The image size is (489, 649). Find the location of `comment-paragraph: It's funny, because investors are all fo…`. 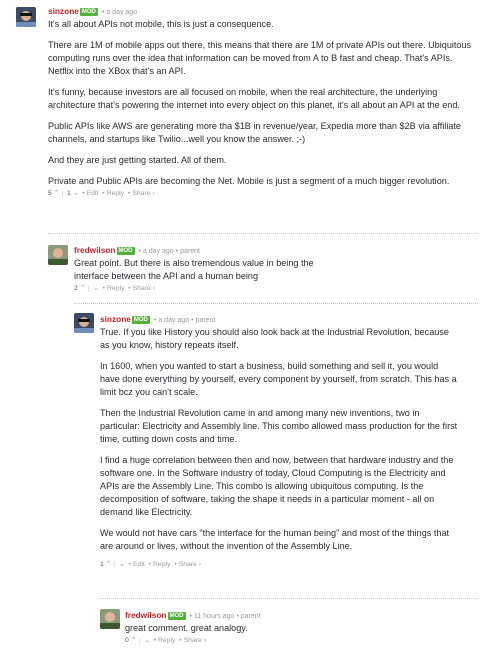

comment-paragraph: It's funny, because investors are all fo… is located at coordinates (254, 98).